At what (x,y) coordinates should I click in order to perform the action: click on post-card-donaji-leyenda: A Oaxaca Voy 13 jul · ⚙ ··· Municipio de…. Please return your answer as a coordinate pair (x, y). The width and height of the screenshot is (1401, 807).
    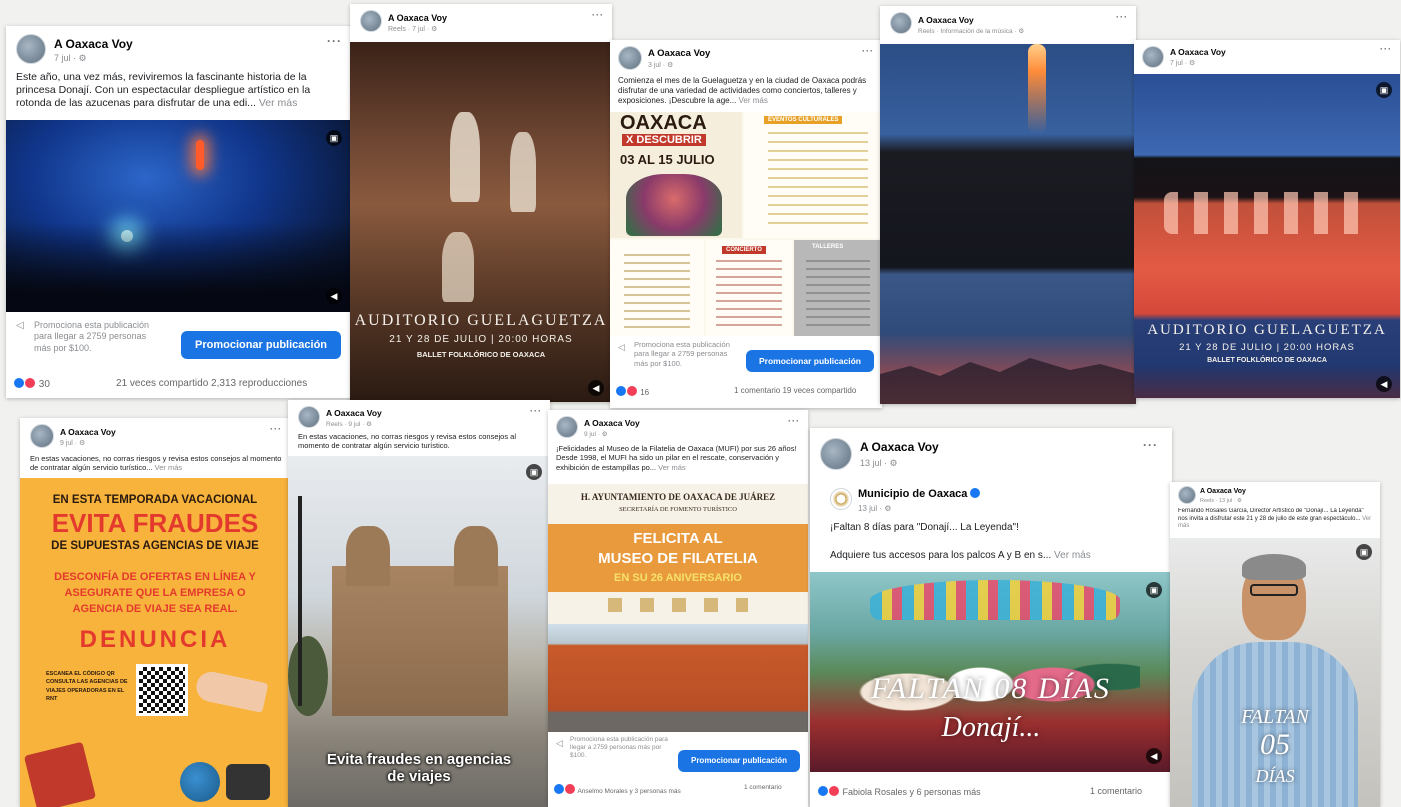
    Looking at the image, I should click on (991, 617).